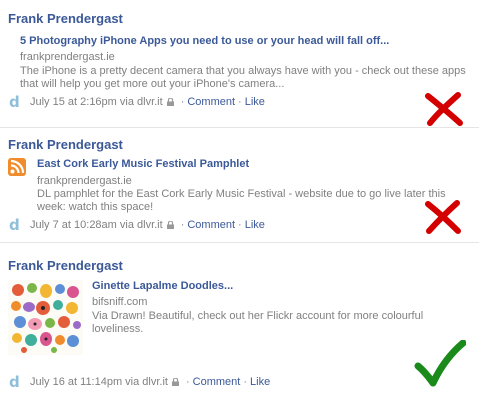  I want to click on attachment-domain: bifsniff.com, so click(120, 302).